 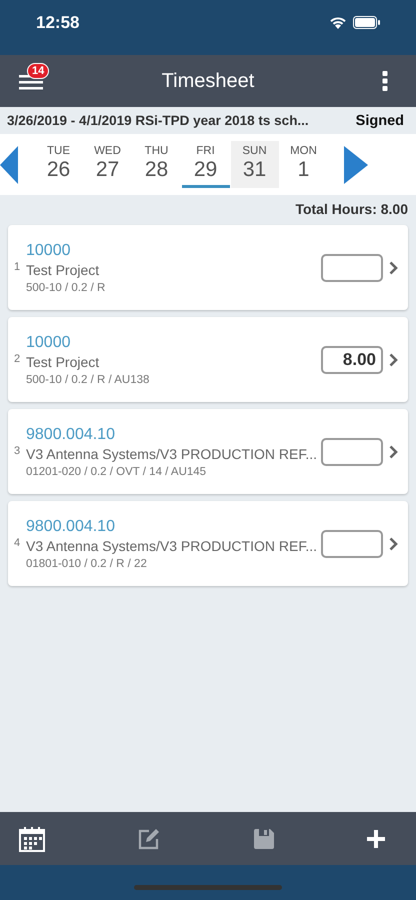 What do you see at coordinates (304, 164) in the screenshot?
I see `day-tab: MON 1` at bounding box center [304, 164].